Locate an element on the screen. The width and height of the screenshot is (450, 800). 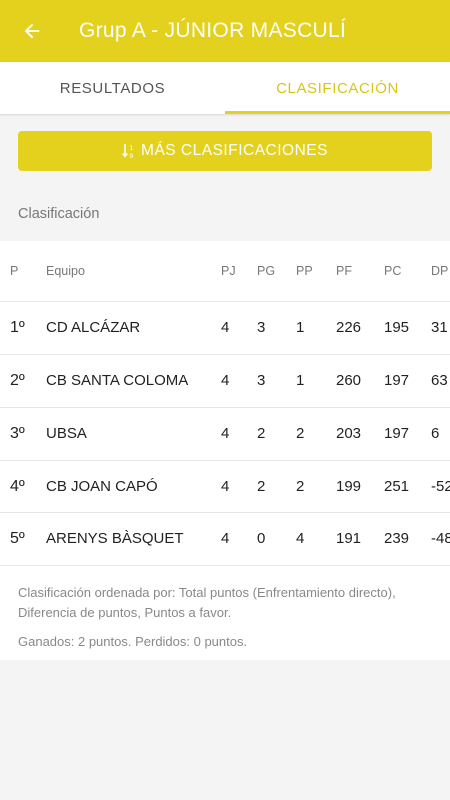
tab-clasificacion: CLASIFICACIÓN is located at coordinates (337, 88).